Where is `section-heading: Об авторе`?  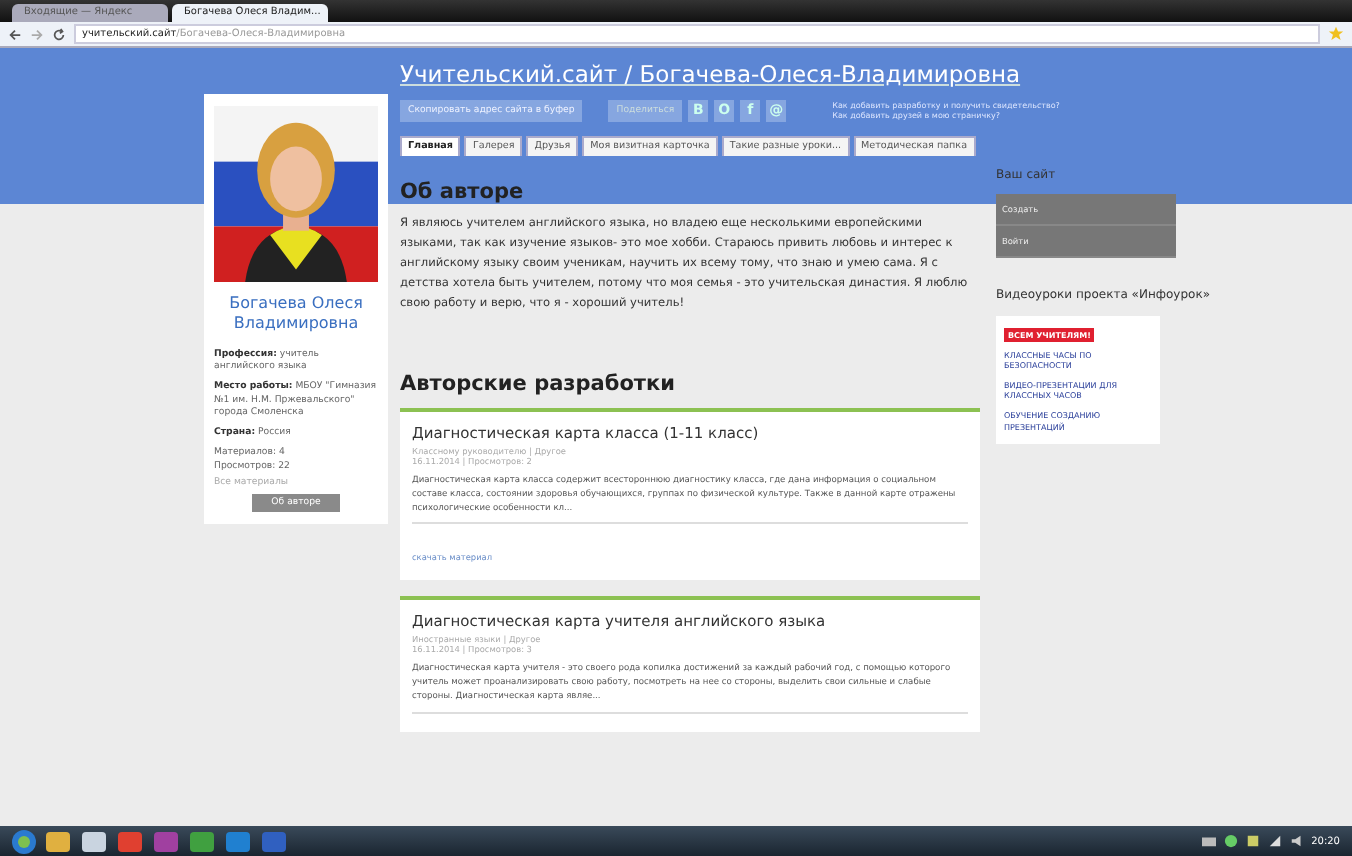
section-heading: Об авторе is located at coordinates (463, 192).